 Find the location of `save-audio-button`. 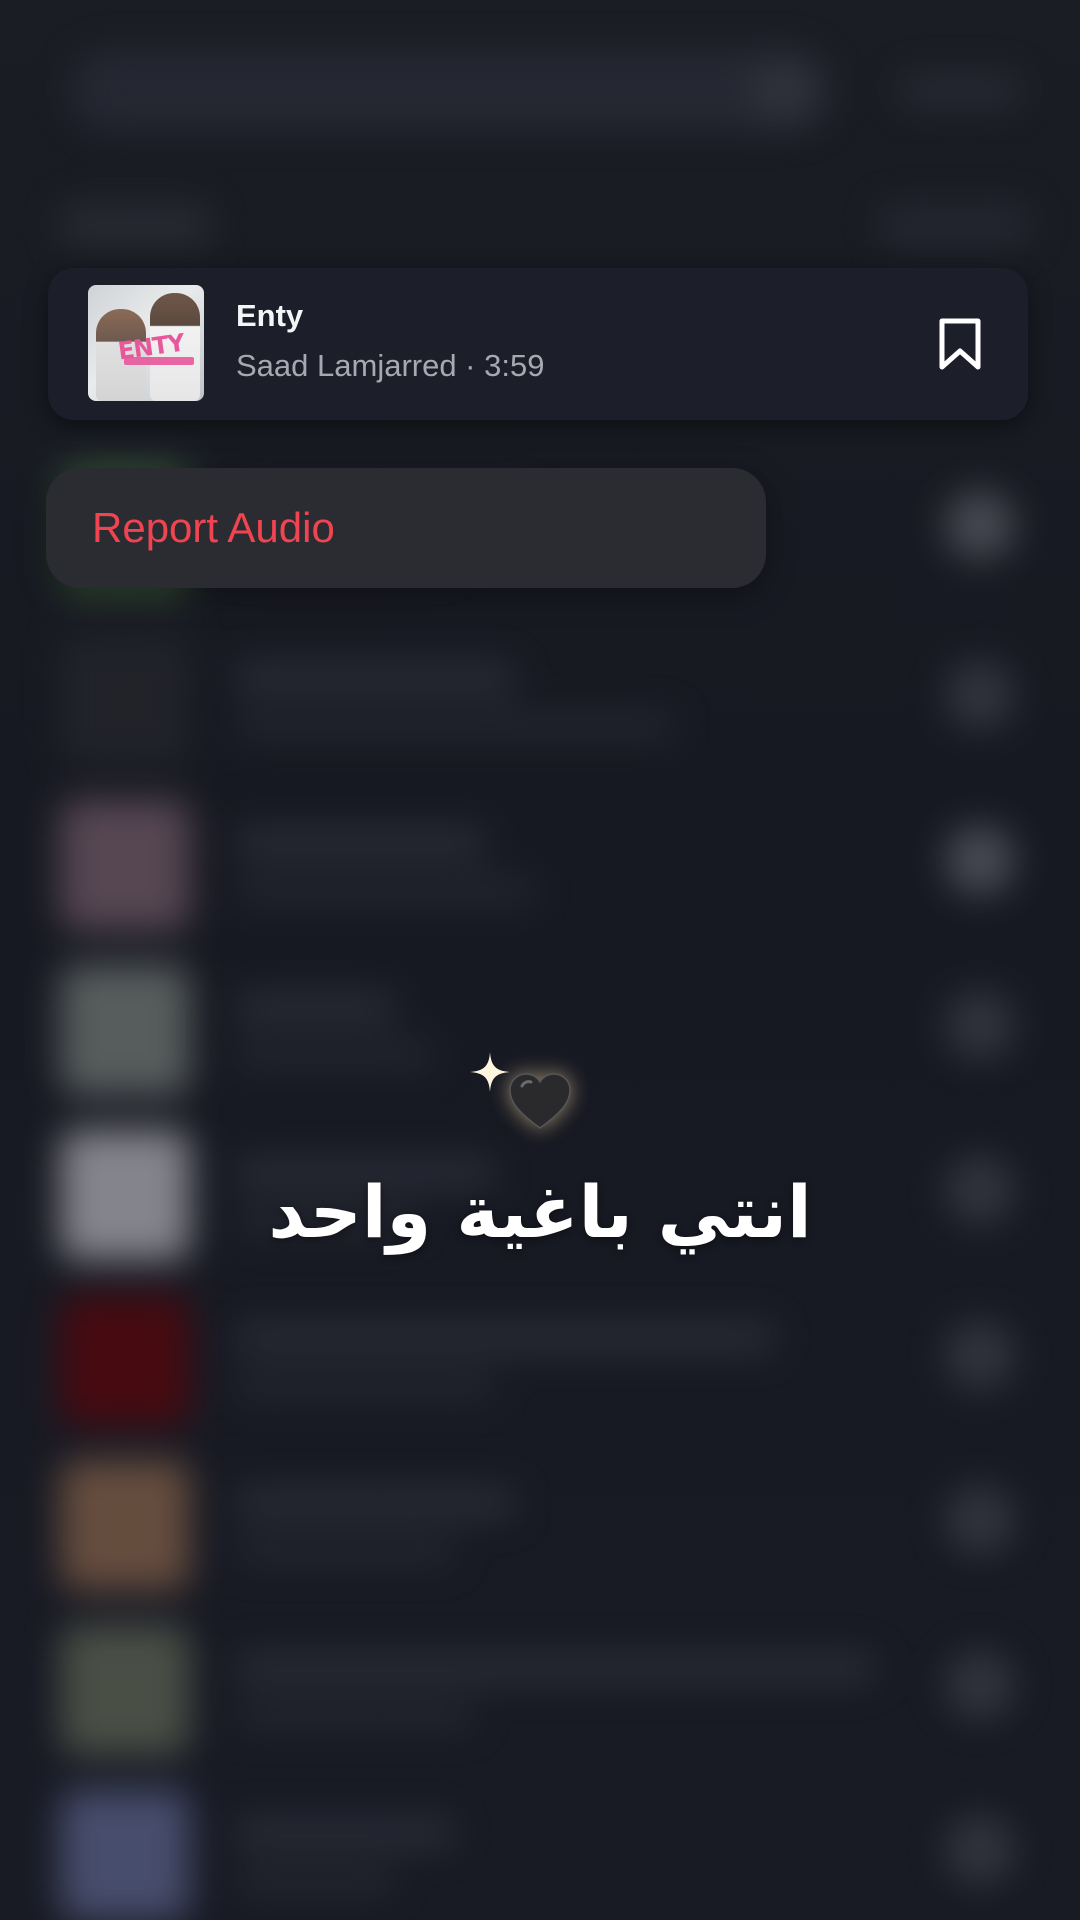

save-audio-button is located at coordinates (960, 344).